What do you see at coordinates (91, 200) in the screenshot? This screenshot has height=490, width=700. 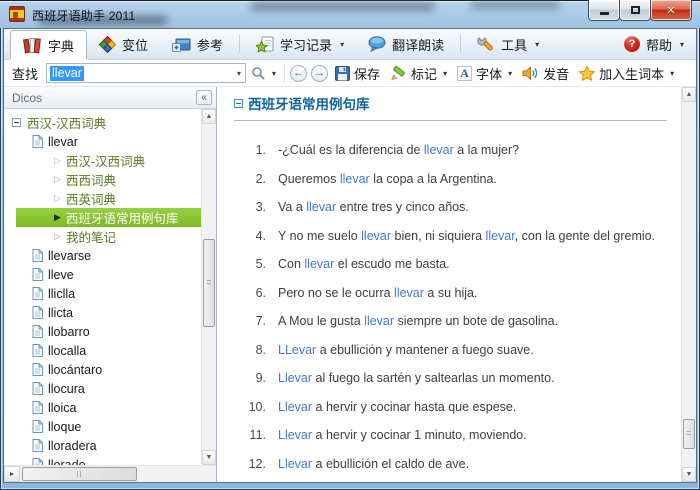 I see `tree-item-label: 西英词典` at bounding box center [91, 200].